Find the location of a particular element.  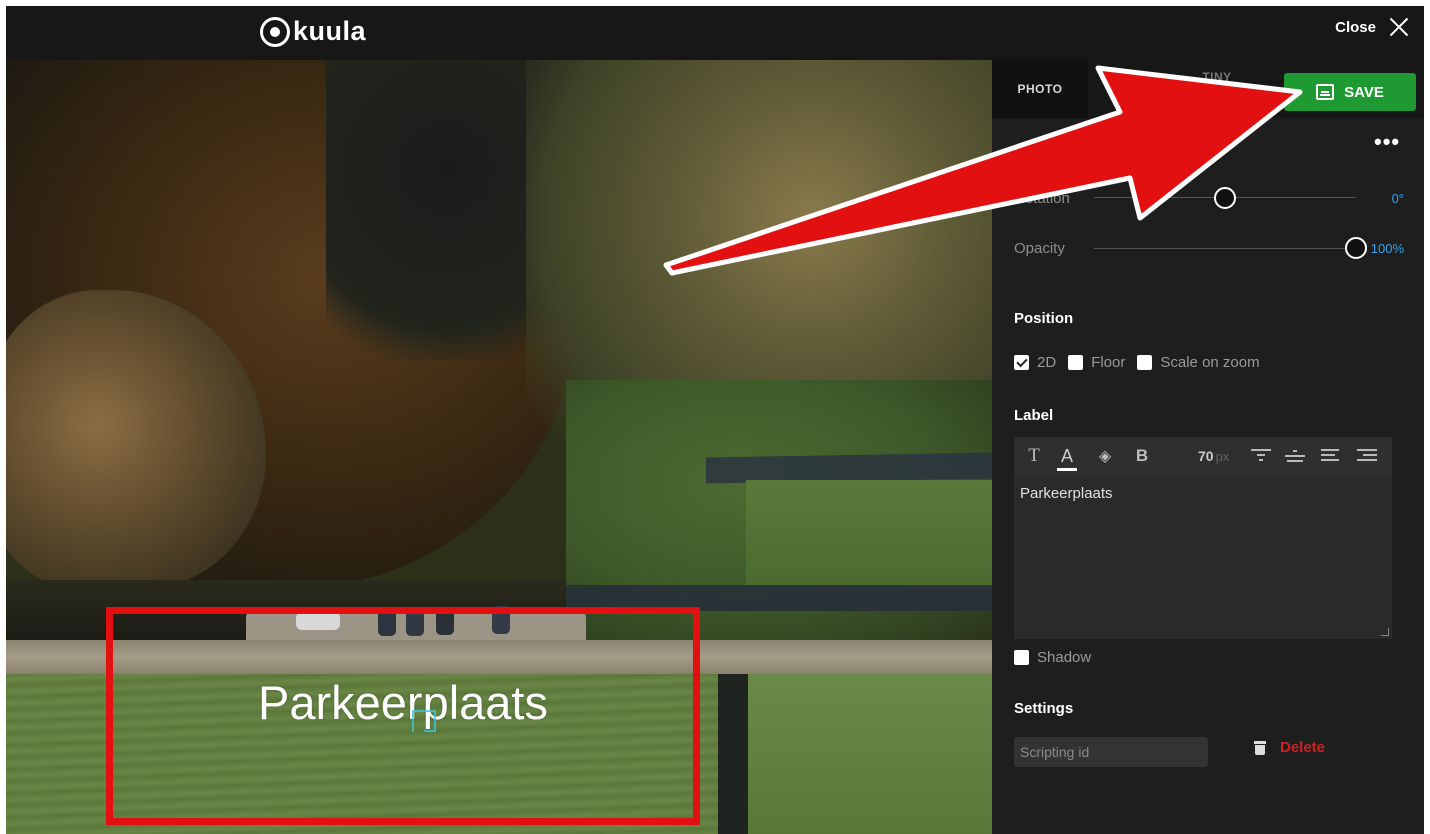

logo-text: kuula is located at coordinates (330, 31).